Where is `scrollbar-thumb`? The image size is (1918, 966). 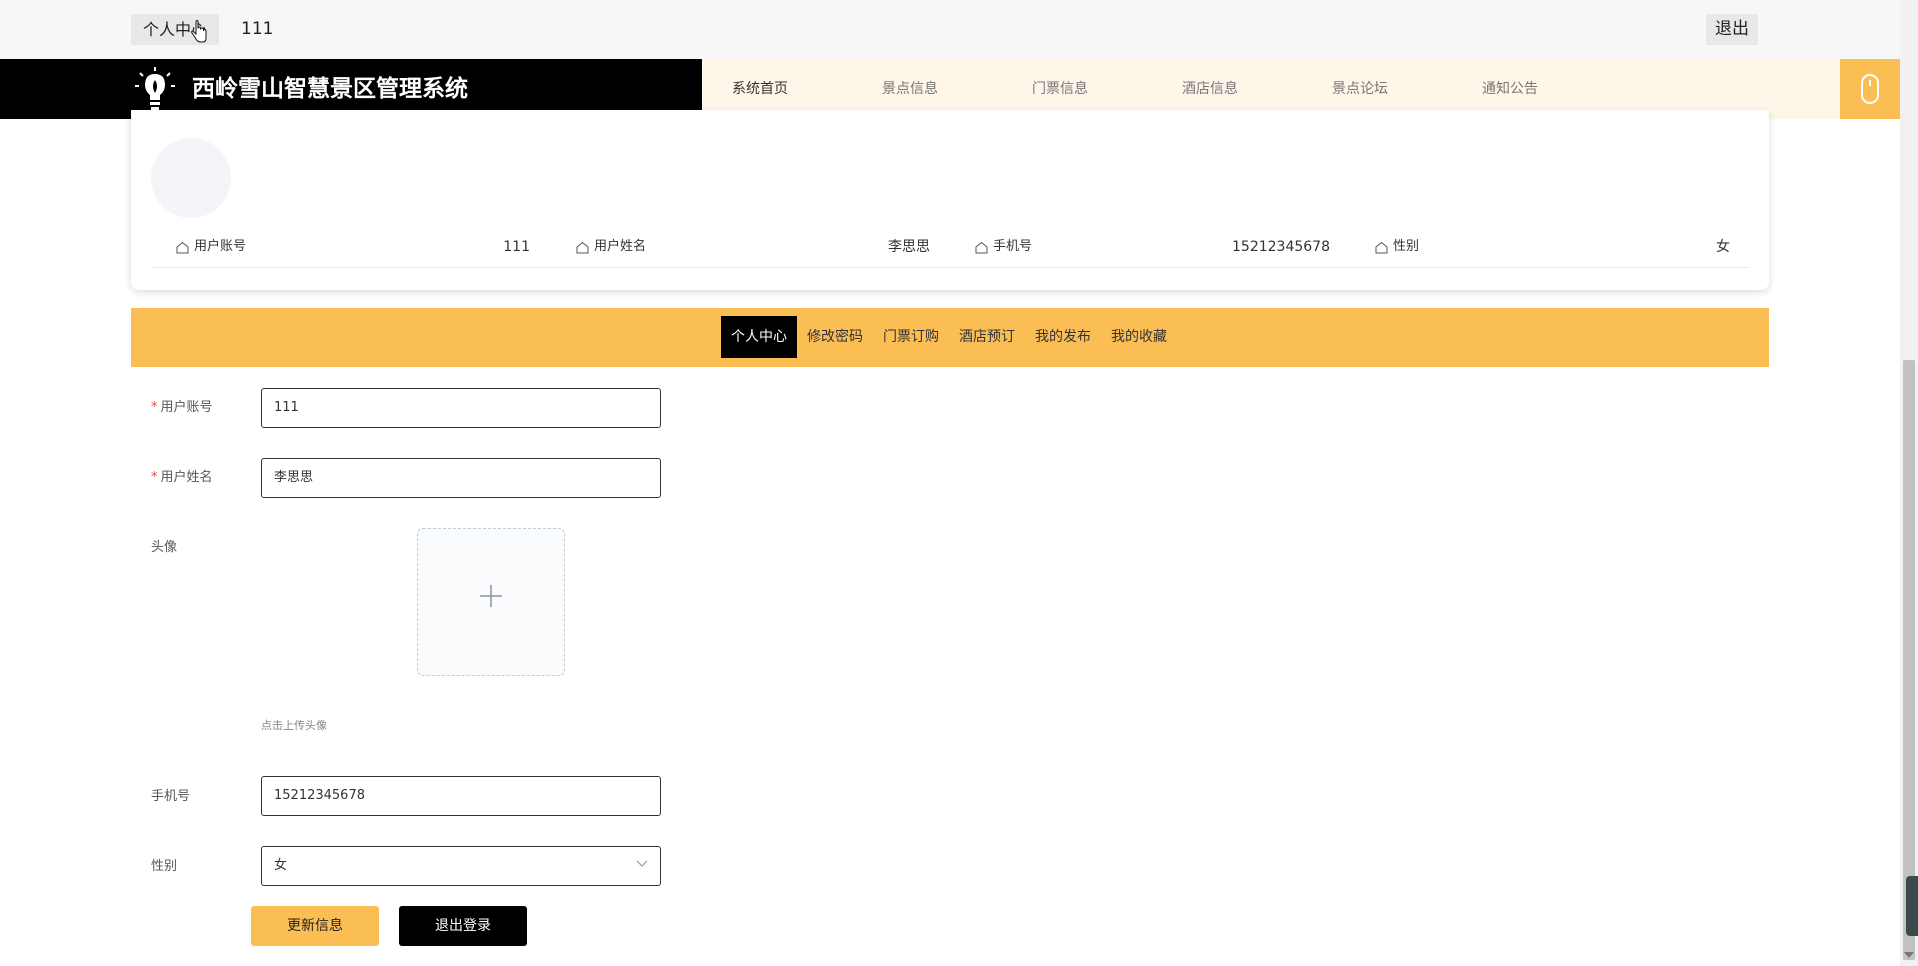 scrollbar-thumb is located at coordinates (1909, 660).